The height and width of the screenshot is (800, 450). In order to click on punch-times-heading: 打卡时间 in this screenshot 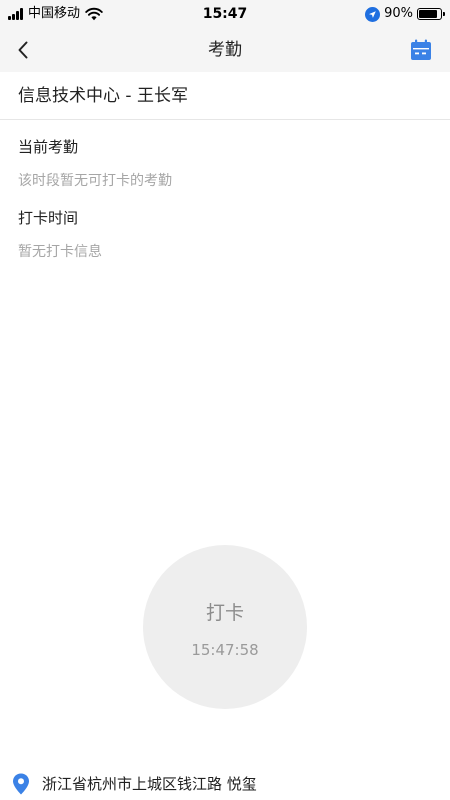, I will do `click(48, 218)`.